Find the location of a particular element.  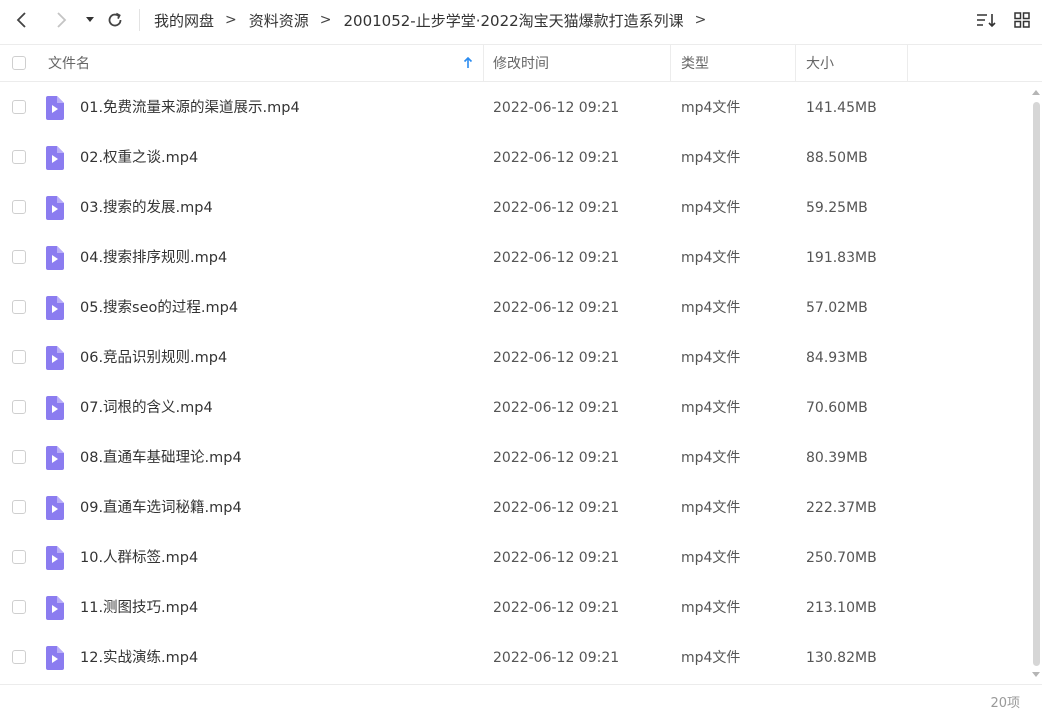

refresh-icon is located at coordinates (115, 19).